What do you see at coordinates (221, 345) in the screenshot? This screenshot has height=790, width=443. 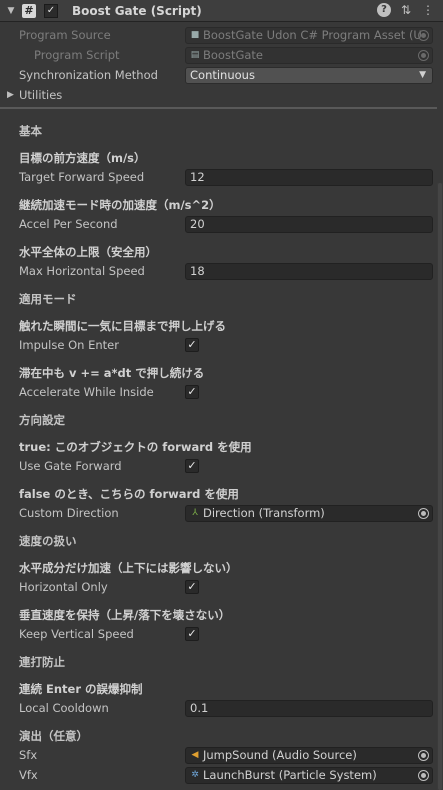 I see `impulse-on-enter-row: Impulse On Enter ✓` at bounding box center [221, 345].